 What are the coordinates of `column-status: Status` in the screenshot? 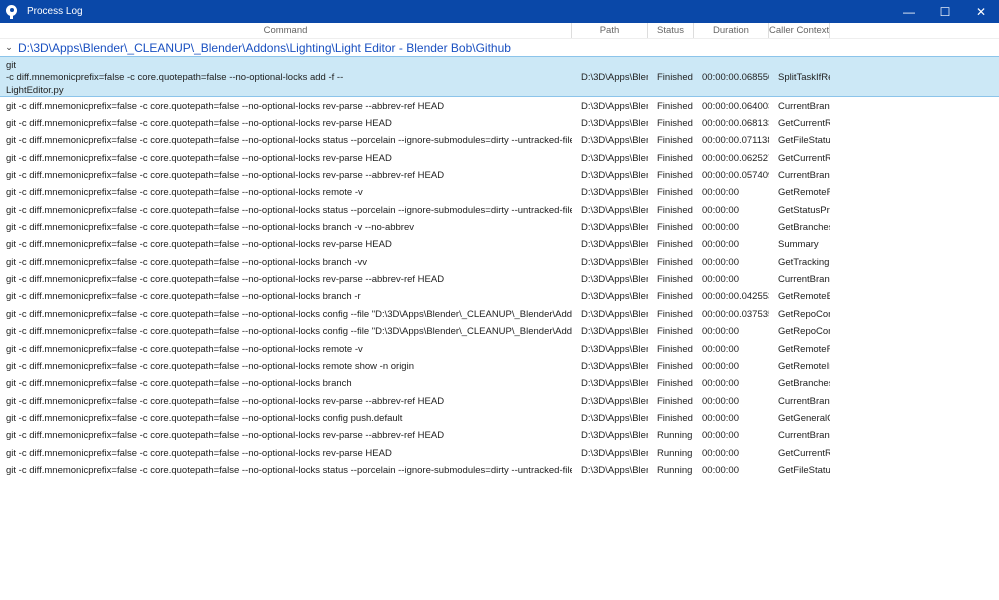 It's located at (671, 30).